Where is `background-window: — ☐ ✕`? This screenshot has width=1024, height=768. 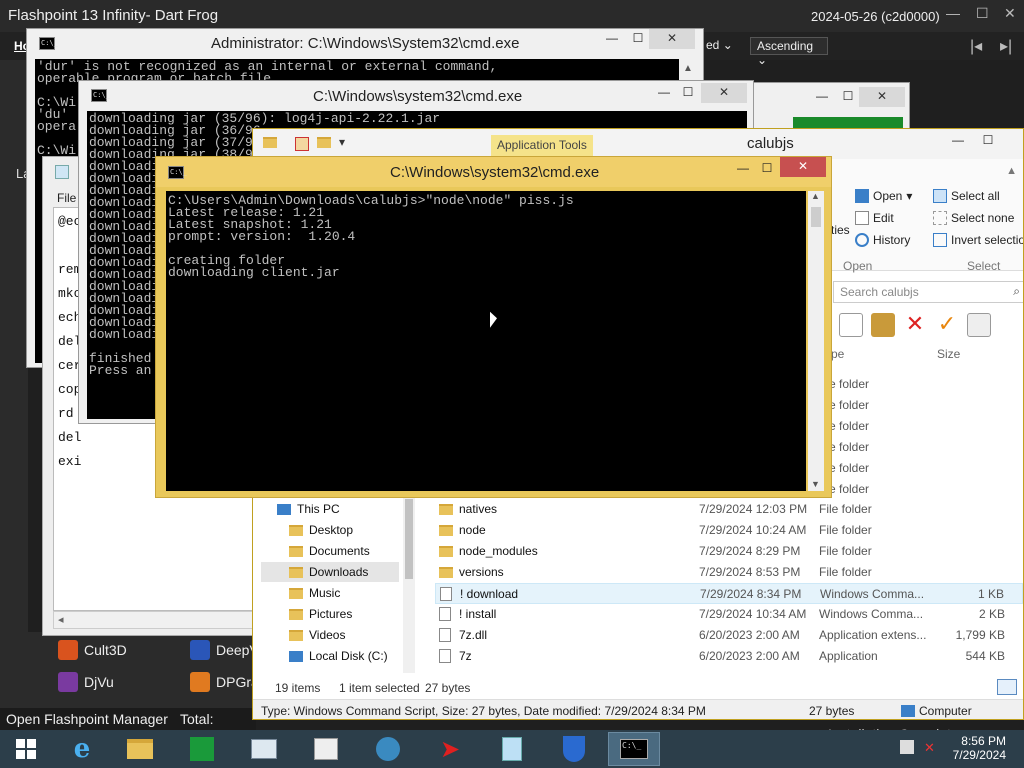
background-window: — ☐ ✕ is located at coordinates (831, 107).